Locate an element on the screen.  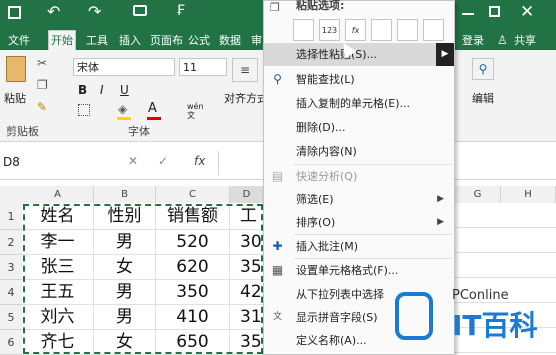
undo-icon: ↶ is located at coordinates (53, 11).